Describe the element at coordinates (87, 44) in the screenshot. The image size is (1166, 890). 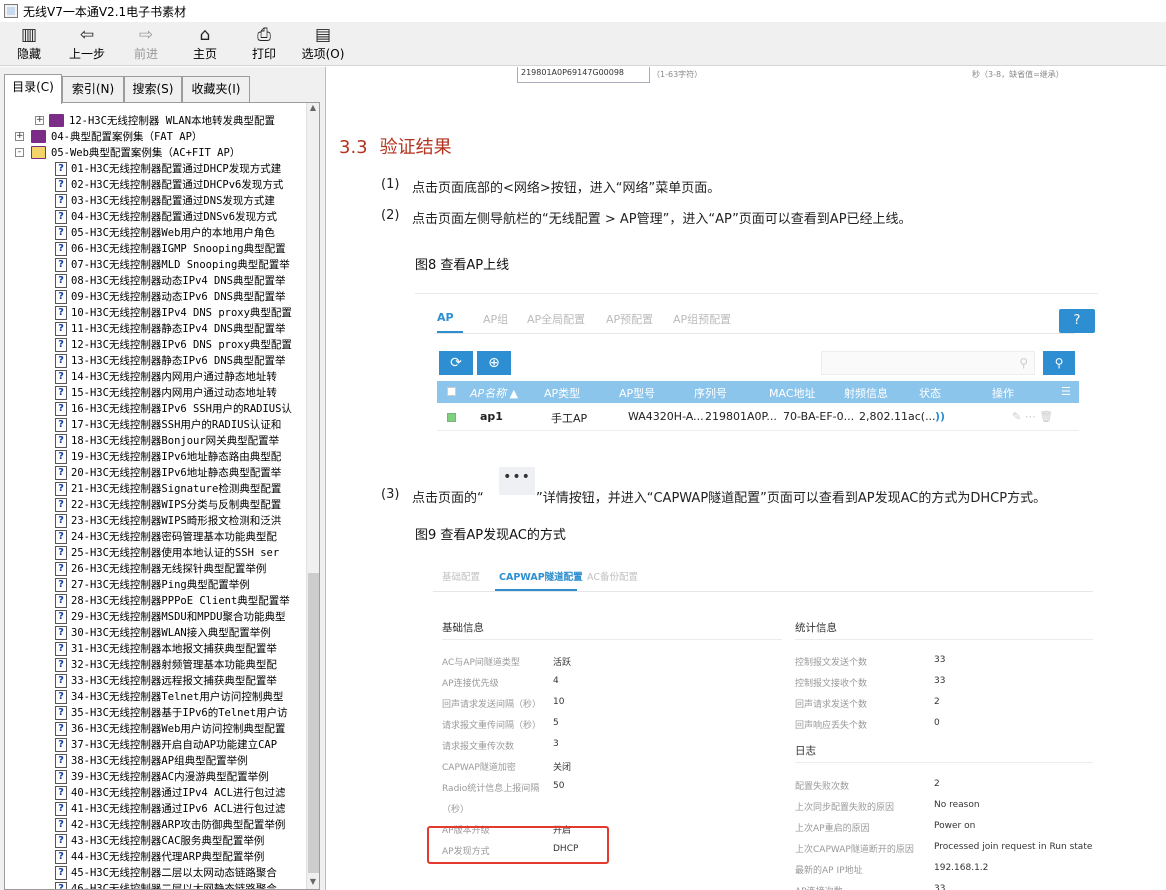
I see `back-button: ⇦ 上一步` at that location.